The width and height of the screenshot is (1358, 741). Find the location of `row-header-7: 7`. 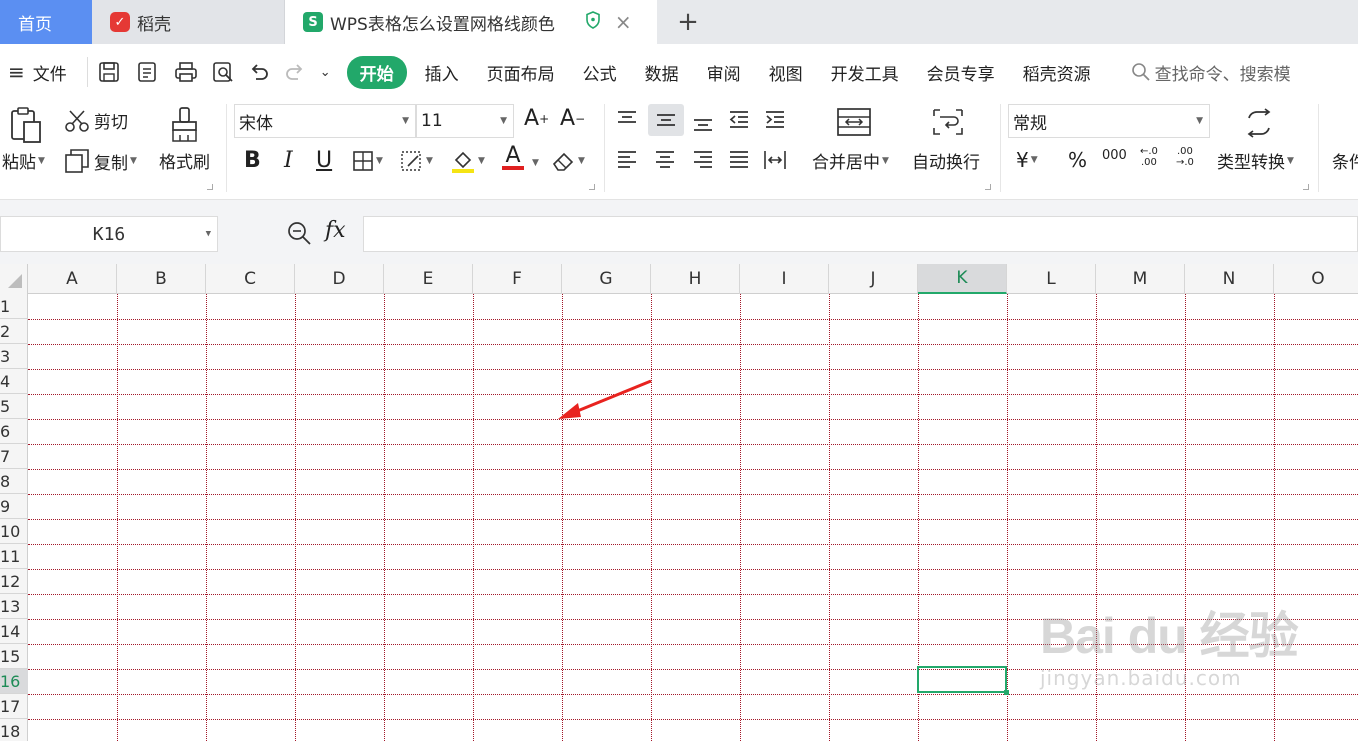

row-header-7: 7 is located at coordinates (14, 456).